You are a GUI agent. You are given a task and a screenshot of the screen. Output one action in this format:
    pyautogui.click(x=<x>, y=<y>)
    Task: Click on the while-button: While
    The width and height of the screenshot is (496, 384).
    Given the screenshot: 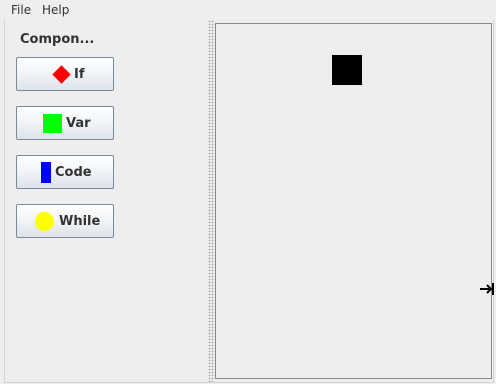 What is the action you would take?
    pyautogui.click(x=65, y=221)
    